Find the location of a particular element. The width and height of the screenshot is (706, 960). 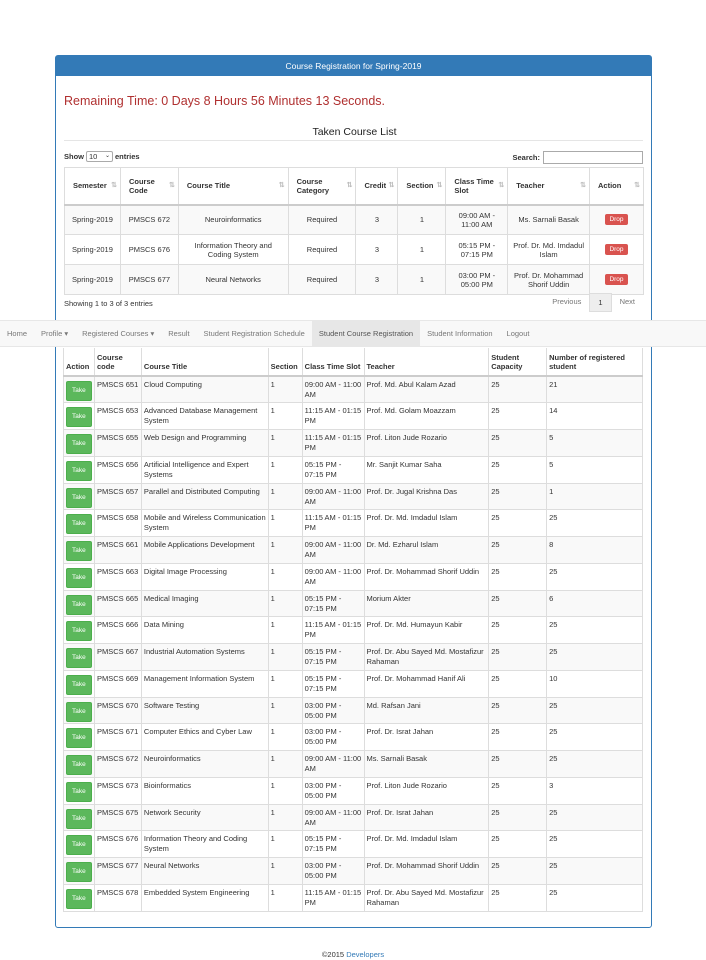

column-header: Teacher is located at coordinates (549, 186).